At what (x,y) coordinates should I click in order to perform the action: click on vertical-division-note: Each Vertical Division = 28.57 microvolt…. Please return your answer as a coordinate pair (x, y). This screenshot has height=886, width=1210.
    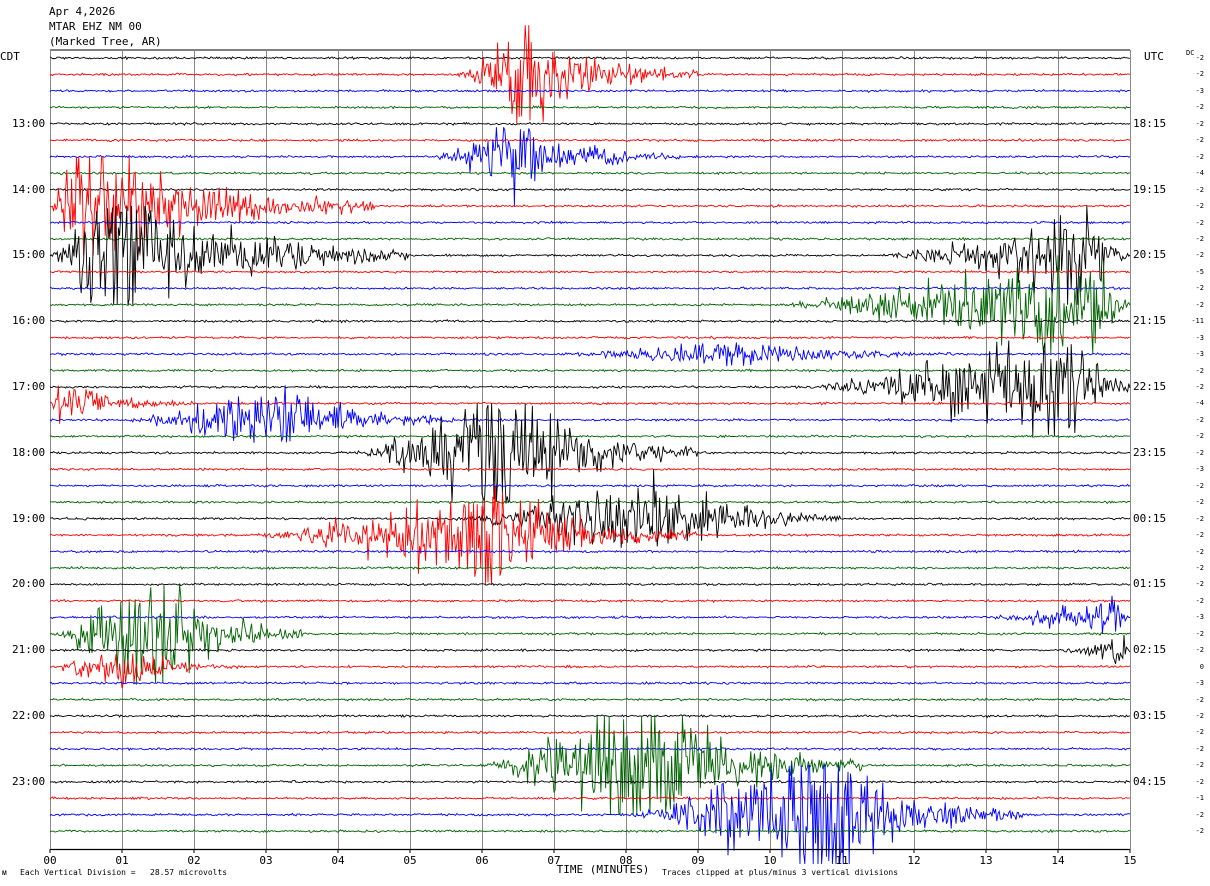
    Looking at the image, I should click on (124, 872).